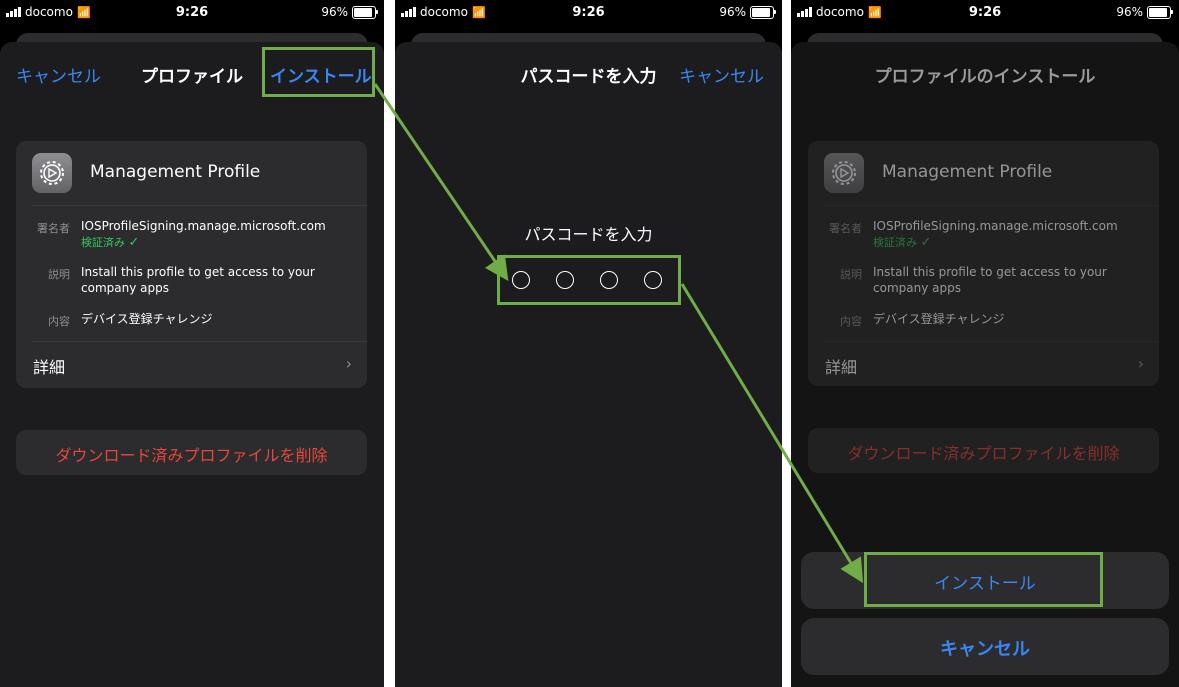 This screenshot has height=687, width=1179. I want to click on cancel-confirm-label: キャンセル, so click(985, 649).